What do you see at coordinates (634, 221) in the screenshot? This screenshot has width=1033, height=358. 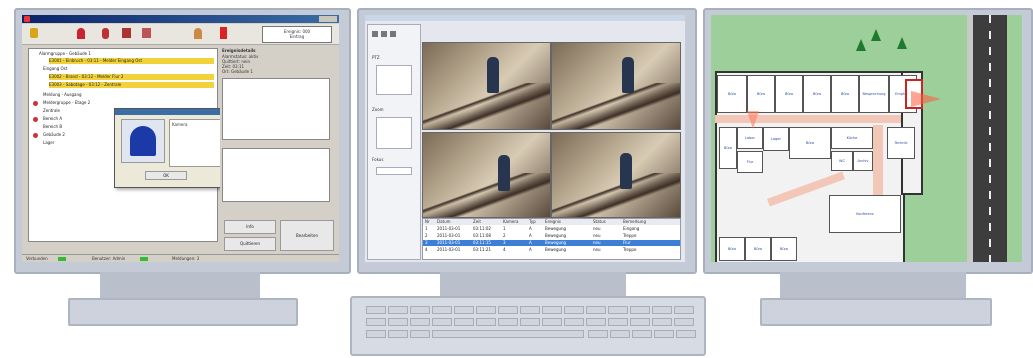 I see `column-header: Bemerkung` at bounding box center [634, 221].